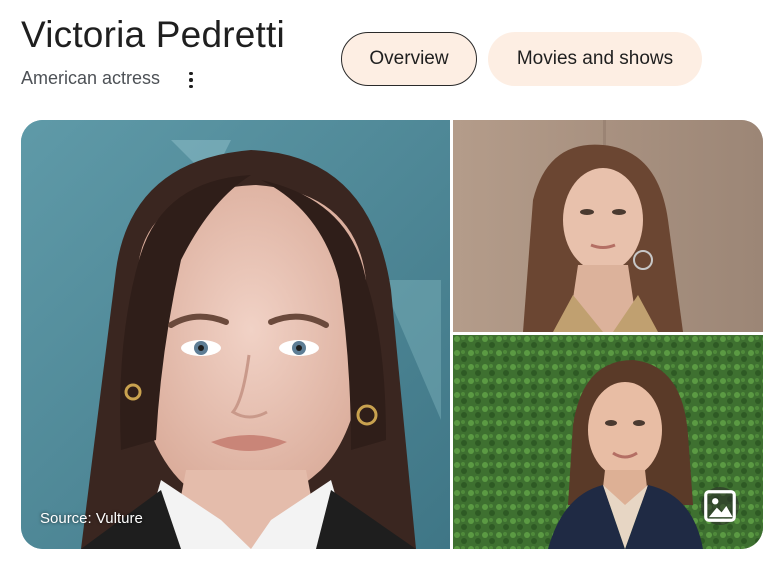 This screenshot has width=777, height=573. What do you see at coordinates (720, 506) in the screenshot?
I see `image-gallery-icon` at bounding box center [720, 506].